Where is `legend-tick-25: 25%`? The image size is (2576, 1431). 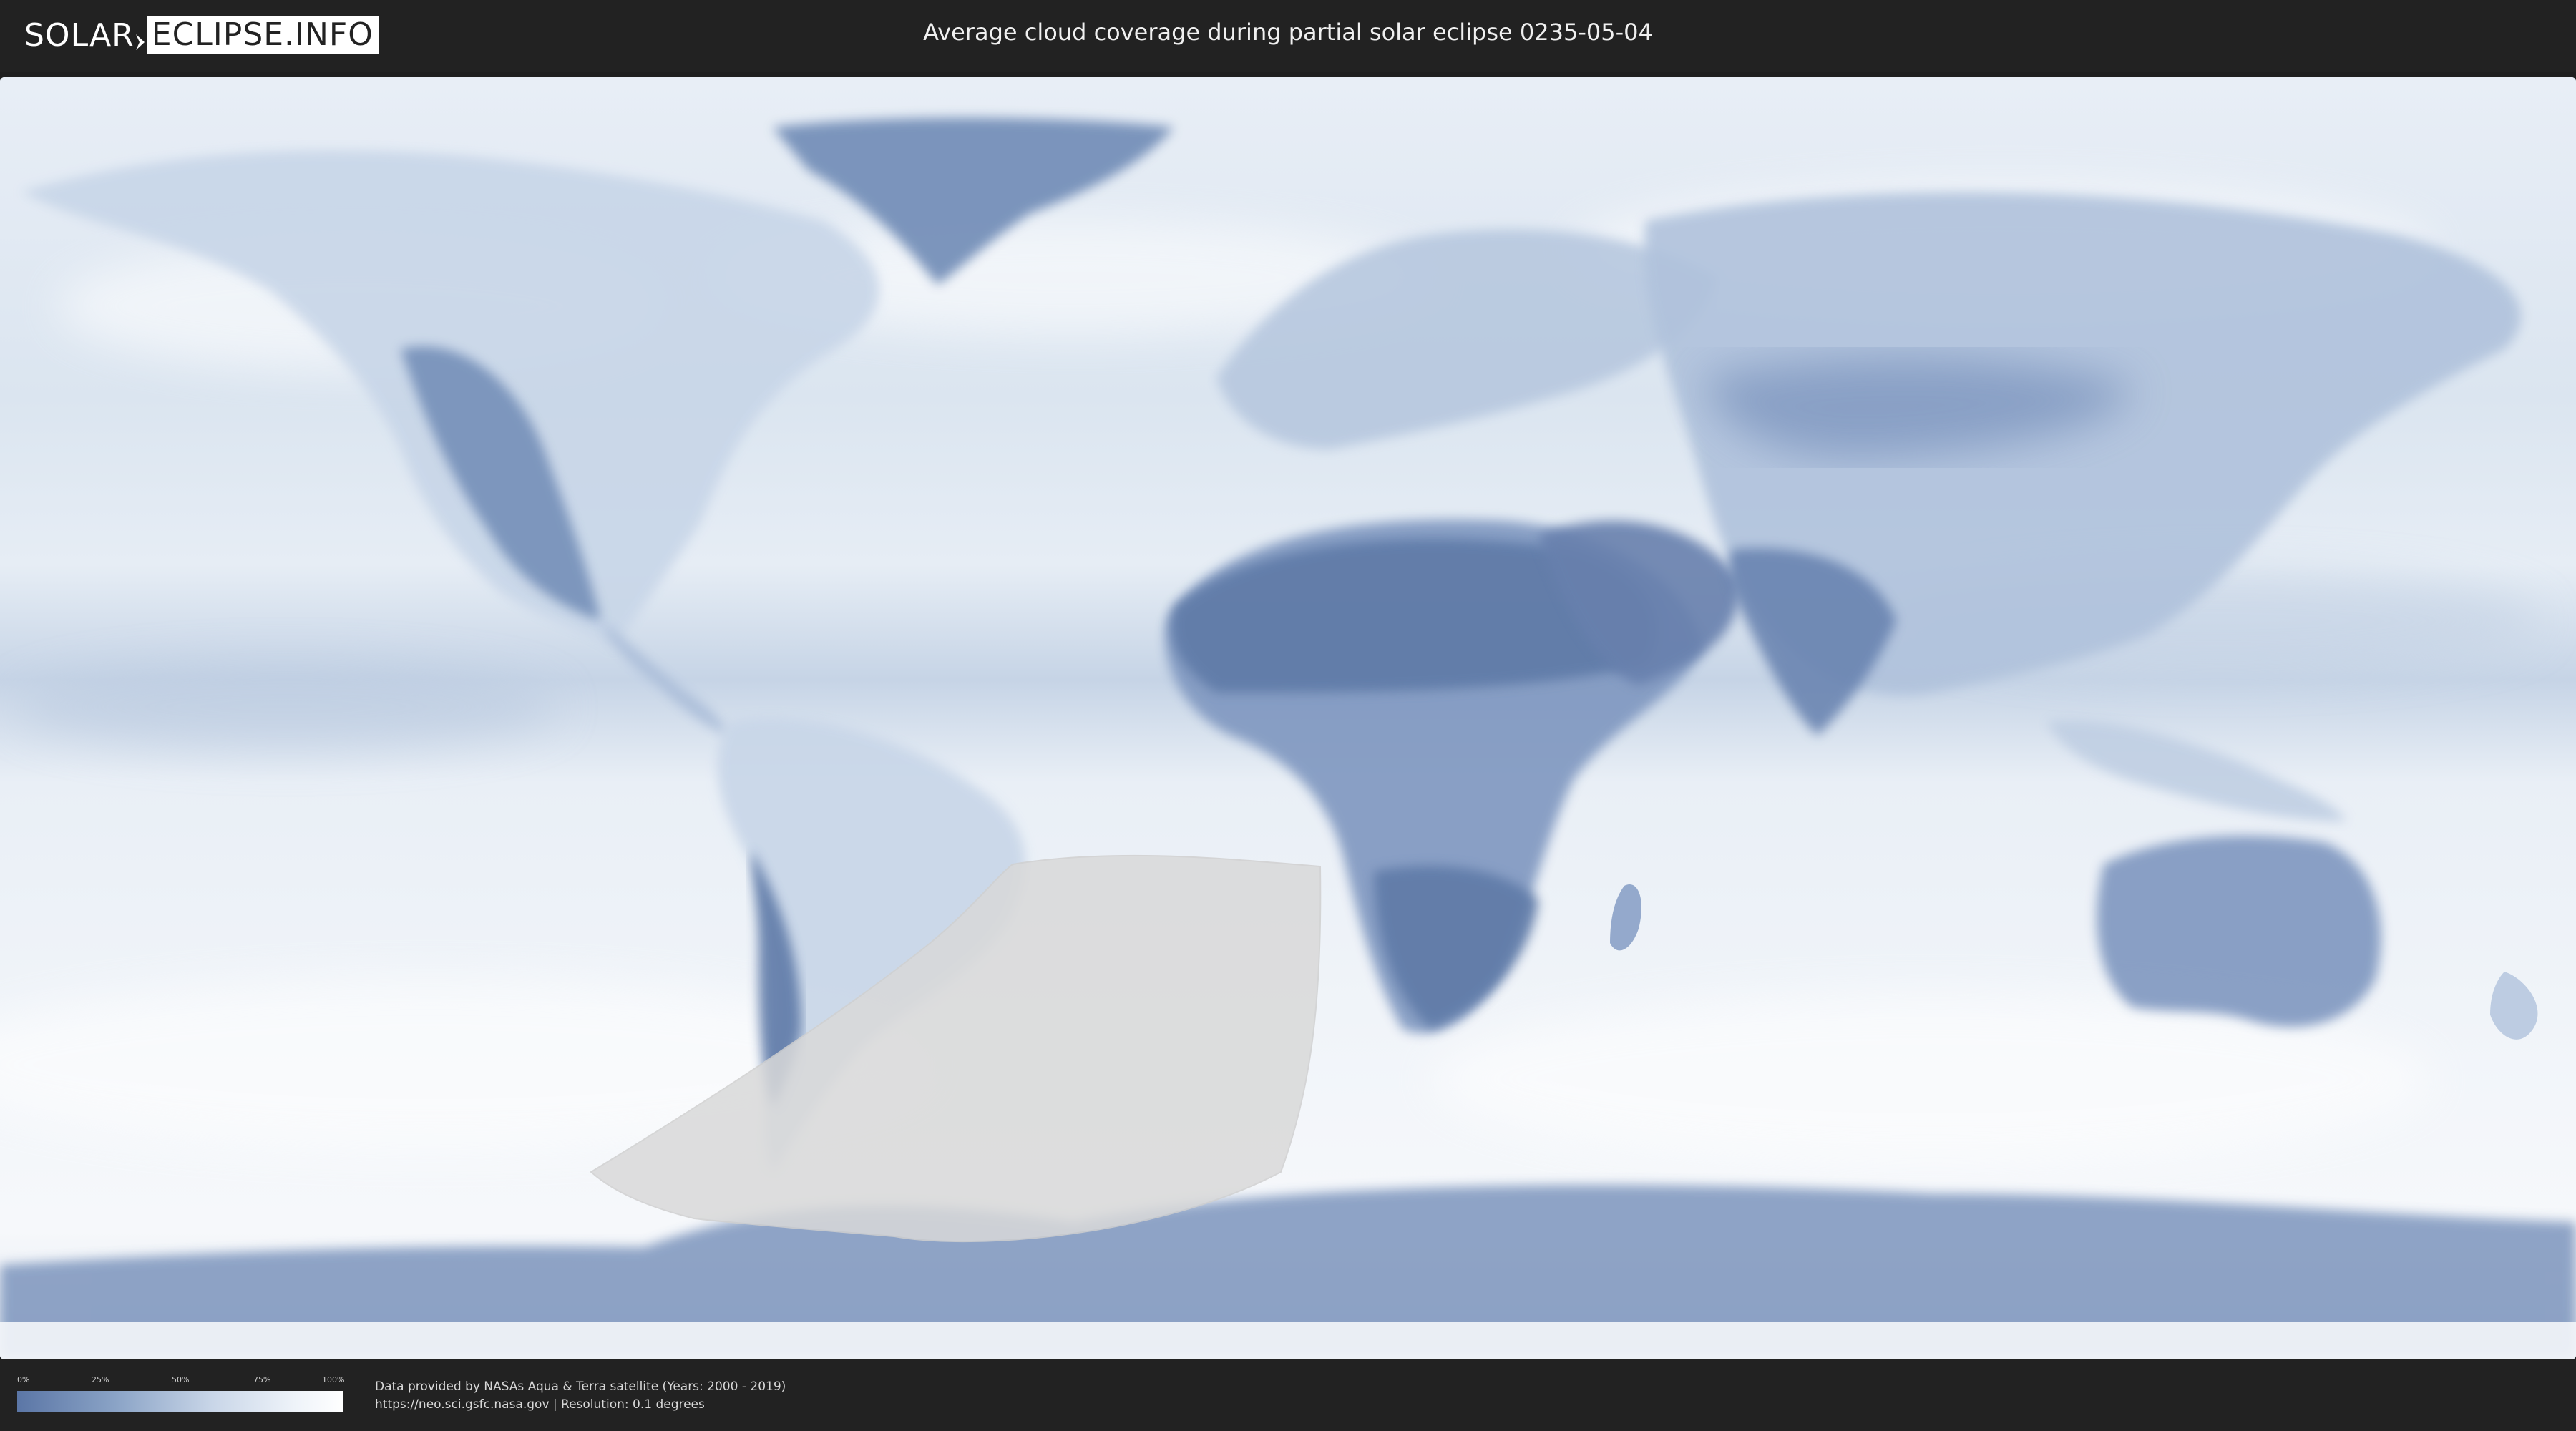 legend-tick-25: 25% is located at coordinates (100, 1379).